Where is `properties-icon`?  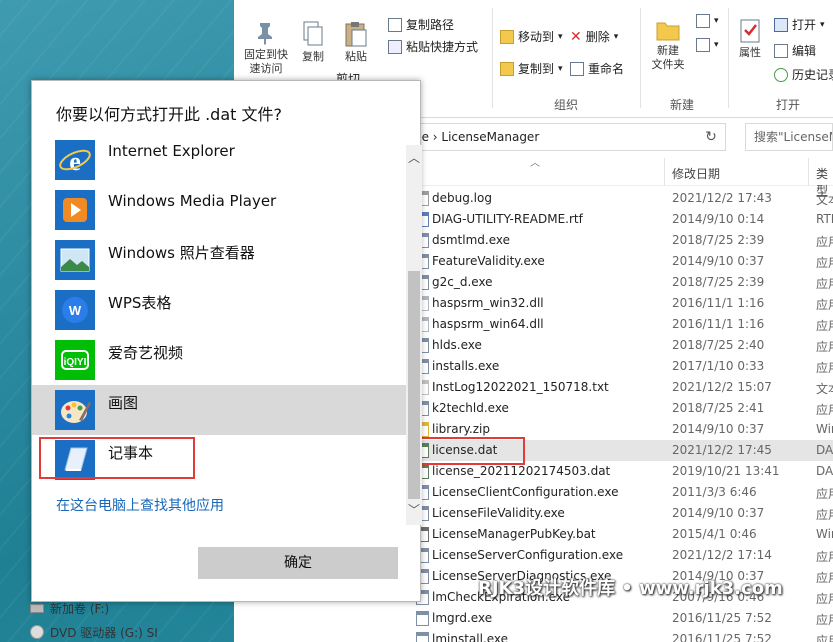 properties-icon is located at coordinates (750, 31).